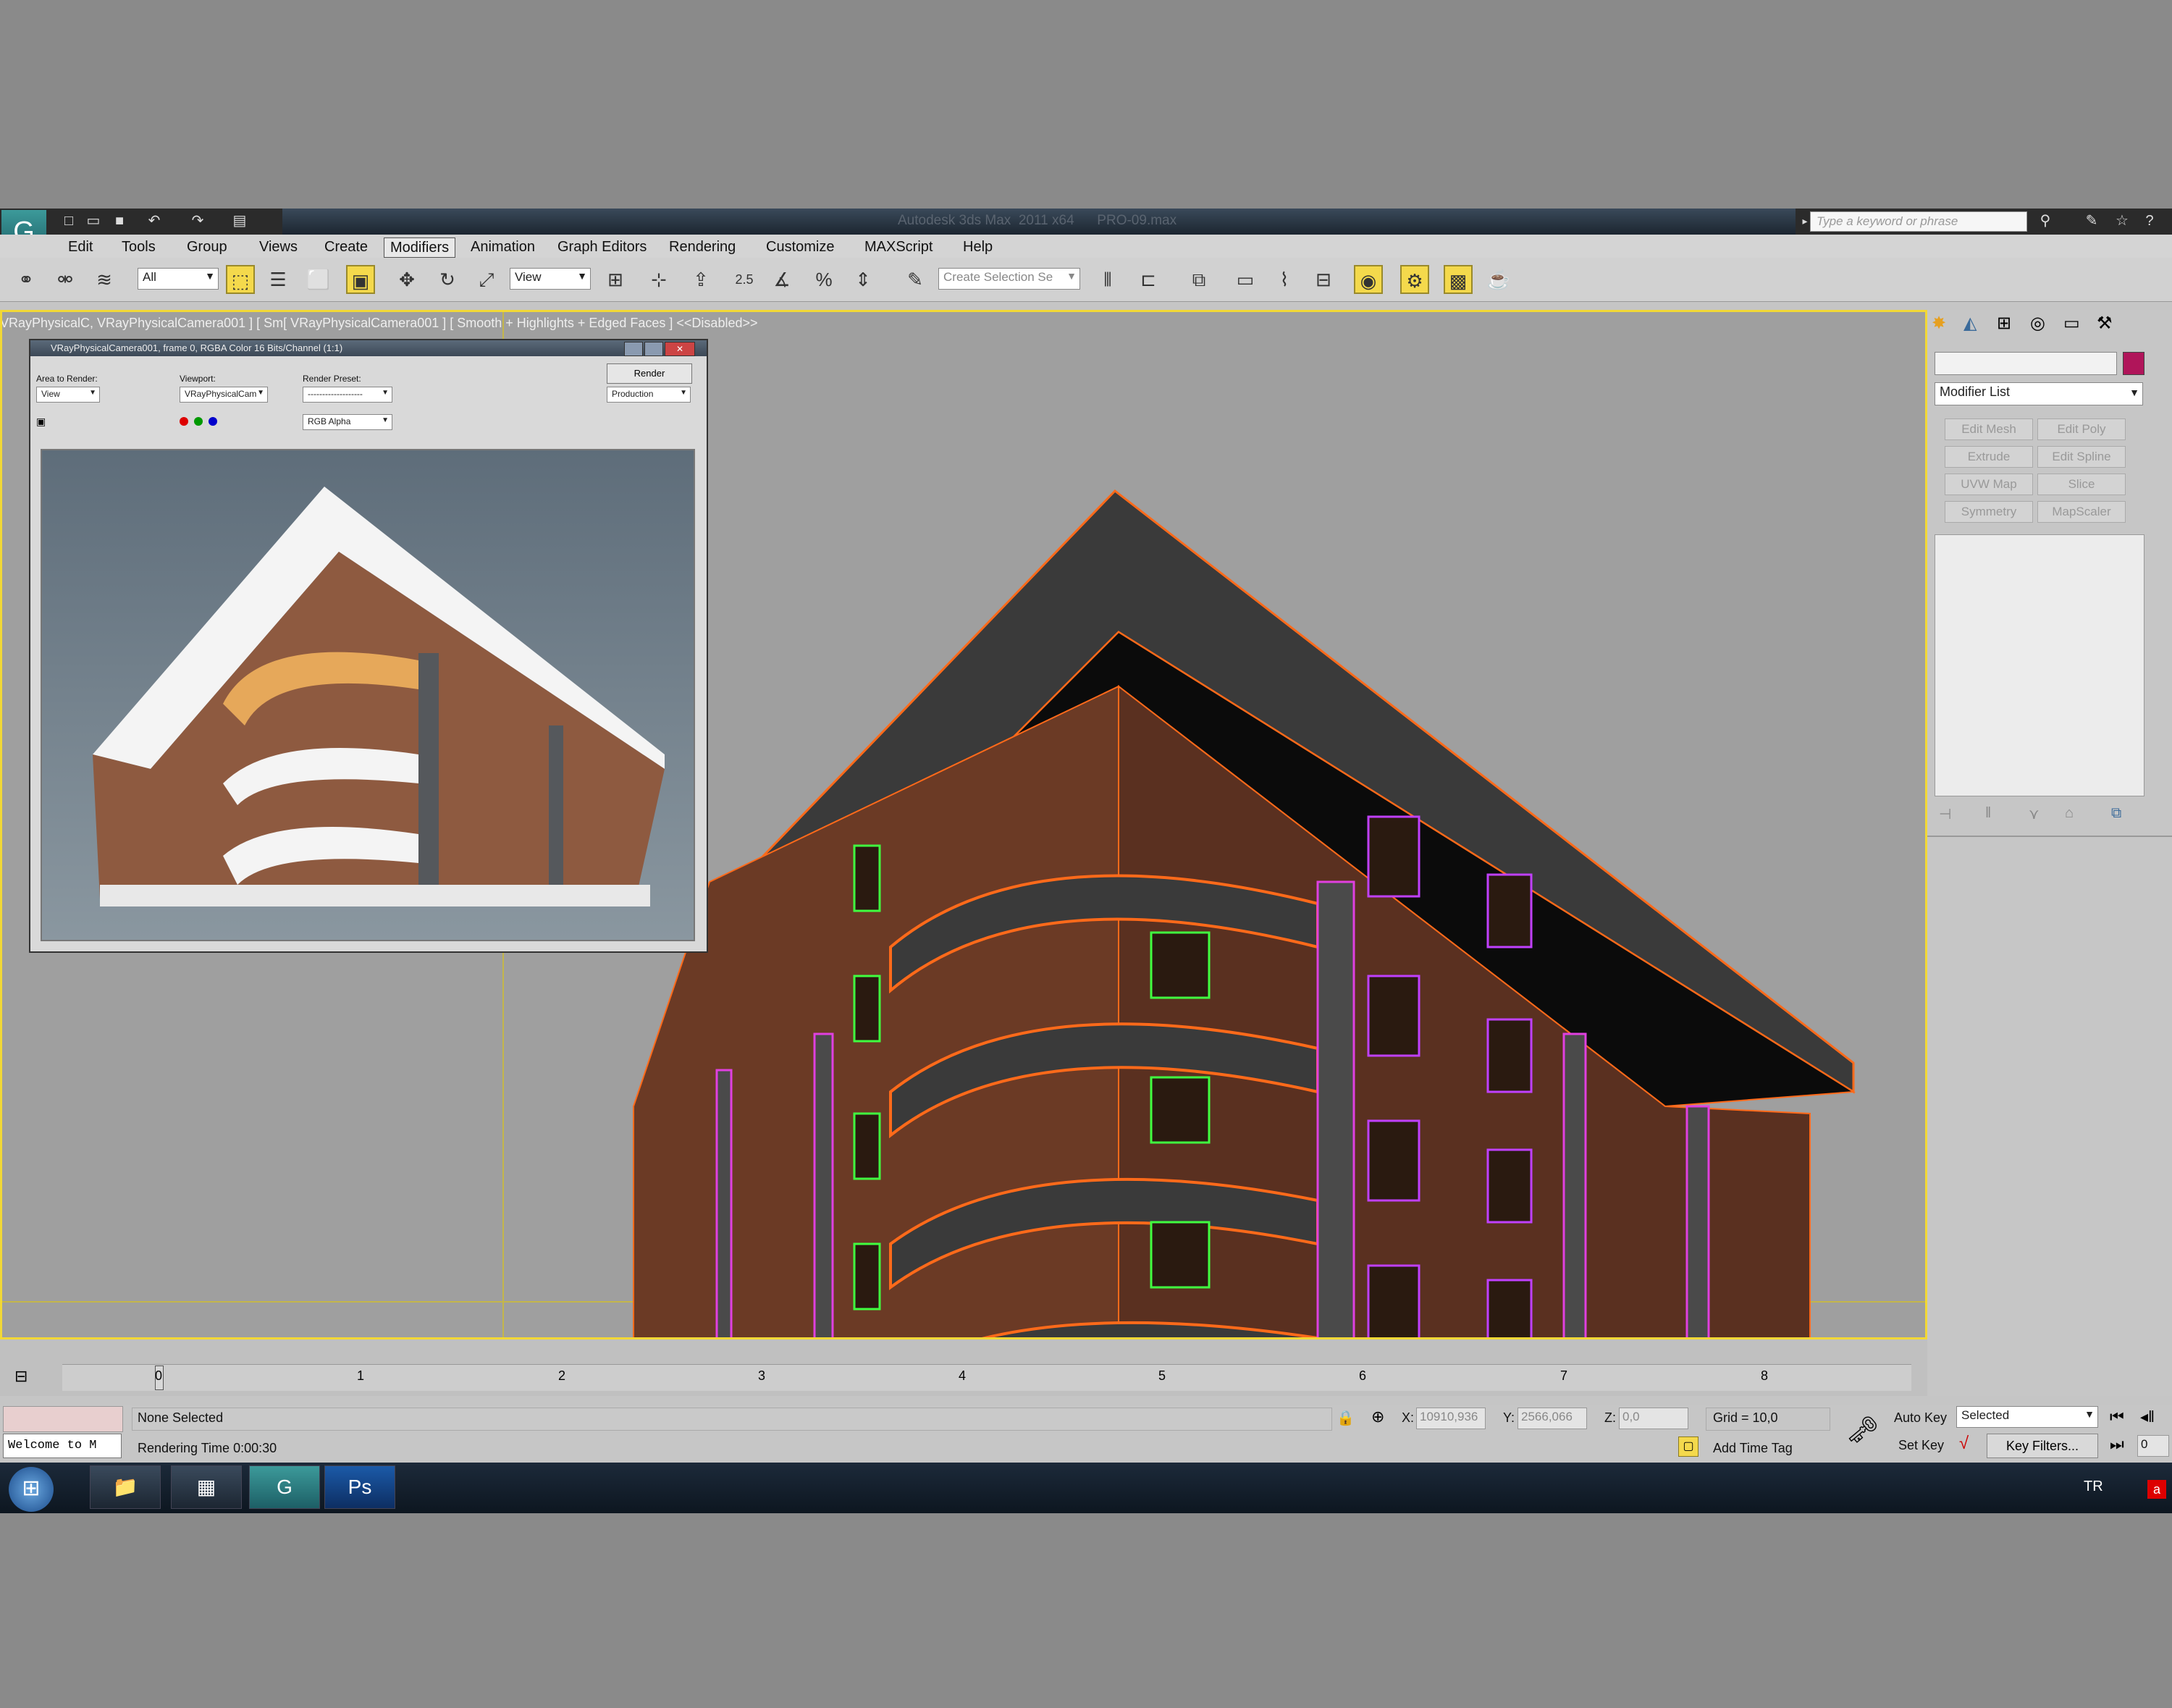 The image size is (2172, 1708). Describe the element at coordinates (2093, 1486) in the screenshot. I see `language-indicator: TR` at that location.